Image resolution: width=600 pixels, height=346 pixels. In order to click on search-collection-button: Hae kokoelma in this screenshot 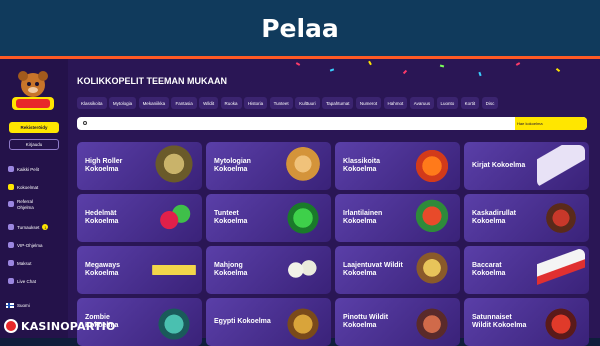, I will do `click(551, 123)`.